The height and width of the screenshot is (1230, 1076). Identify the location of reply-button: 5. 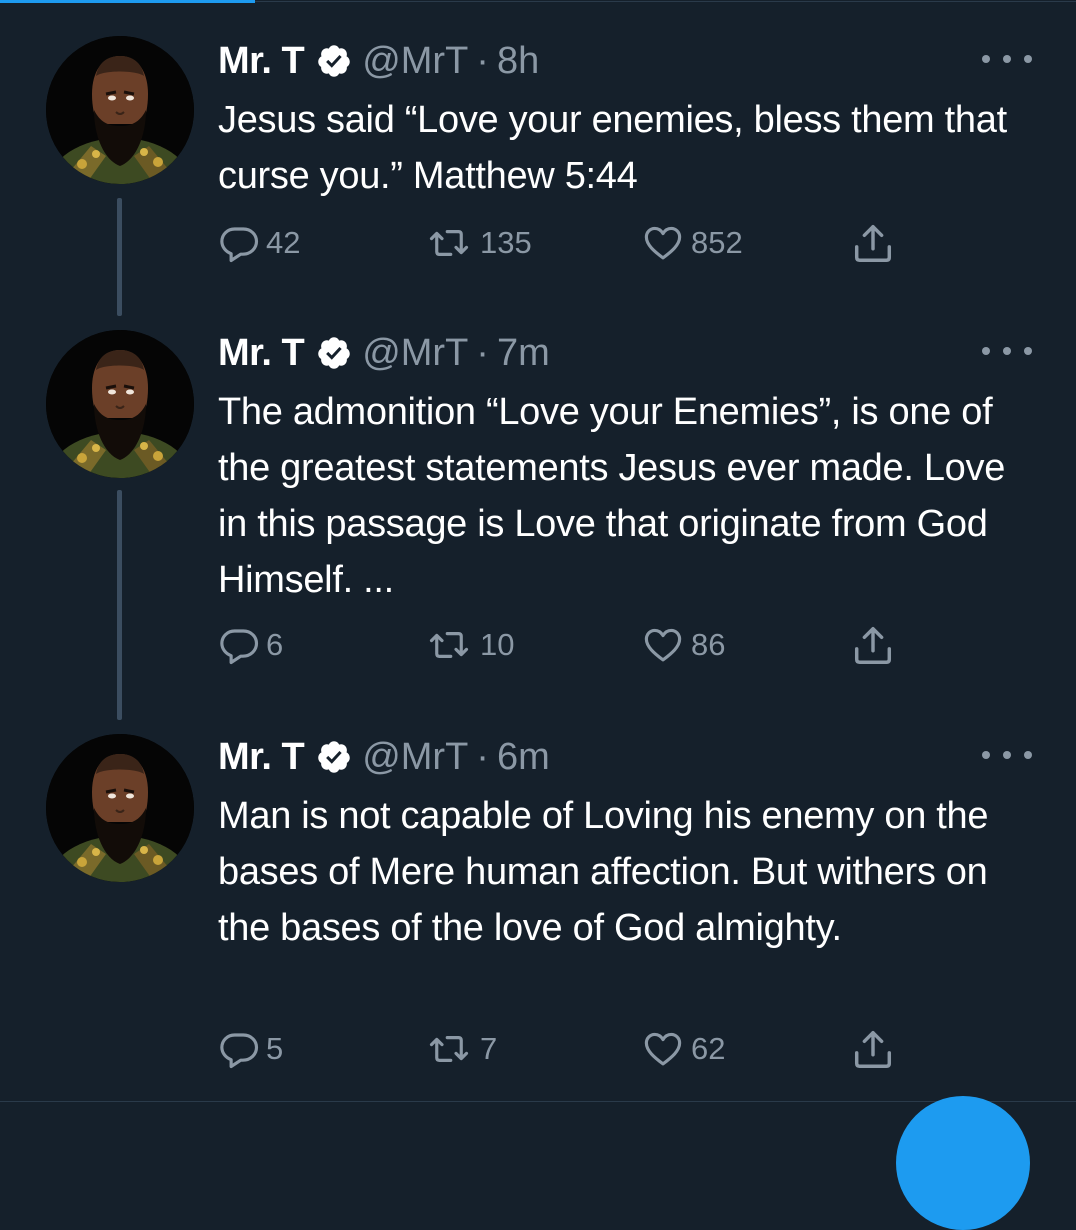
(250, 1049).